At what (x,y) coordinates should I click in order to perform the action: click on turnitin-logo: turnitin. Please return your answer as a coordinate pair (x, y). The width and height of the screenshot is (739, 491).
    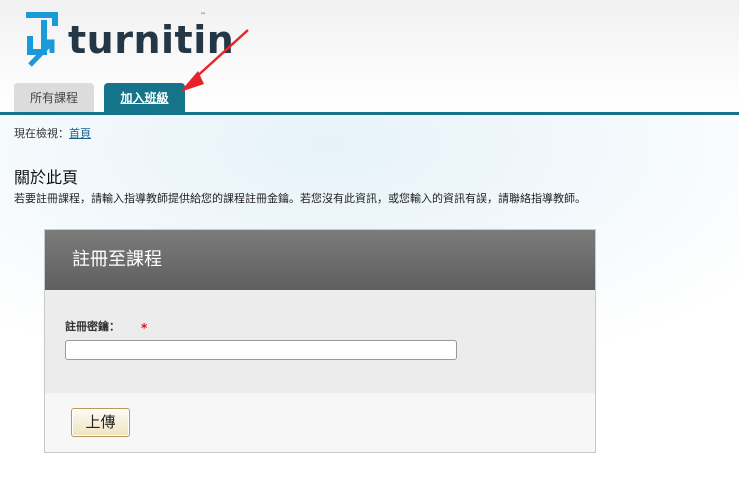
    Looking at the image, I should click on (128, 40).